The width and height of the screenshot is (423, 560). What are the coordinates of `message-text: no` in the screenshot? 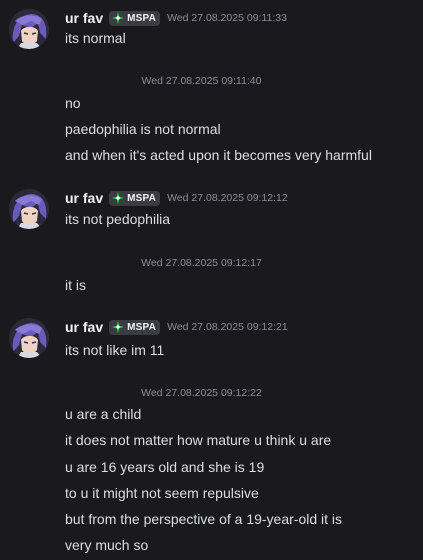 It's located at (73, 103).